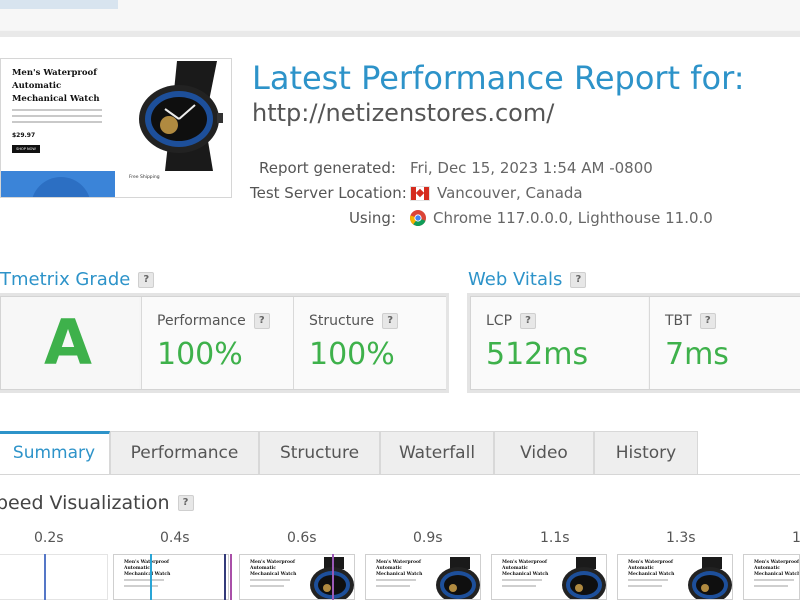  What do you see at coordinates (646, 453) in the screenshot?
I see `tab-history: History` at bounding box center [646, 453].